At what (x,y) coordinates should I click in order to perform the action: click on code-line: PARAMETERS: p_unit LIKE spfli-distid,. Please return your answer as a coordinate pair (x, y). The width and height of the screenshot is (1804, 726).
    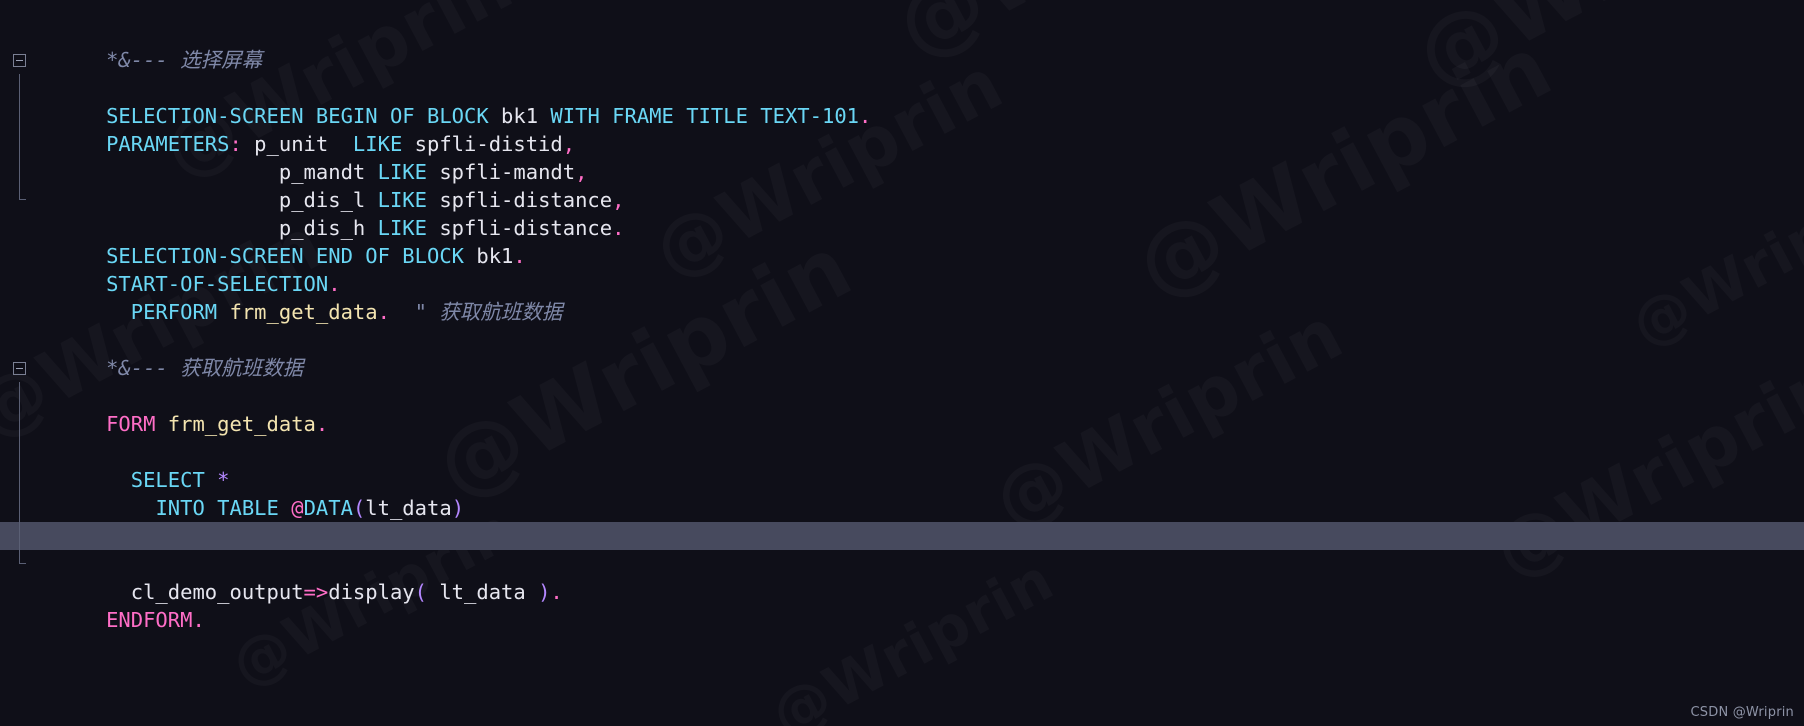
    Looking at the image, I should click on (902, 115).